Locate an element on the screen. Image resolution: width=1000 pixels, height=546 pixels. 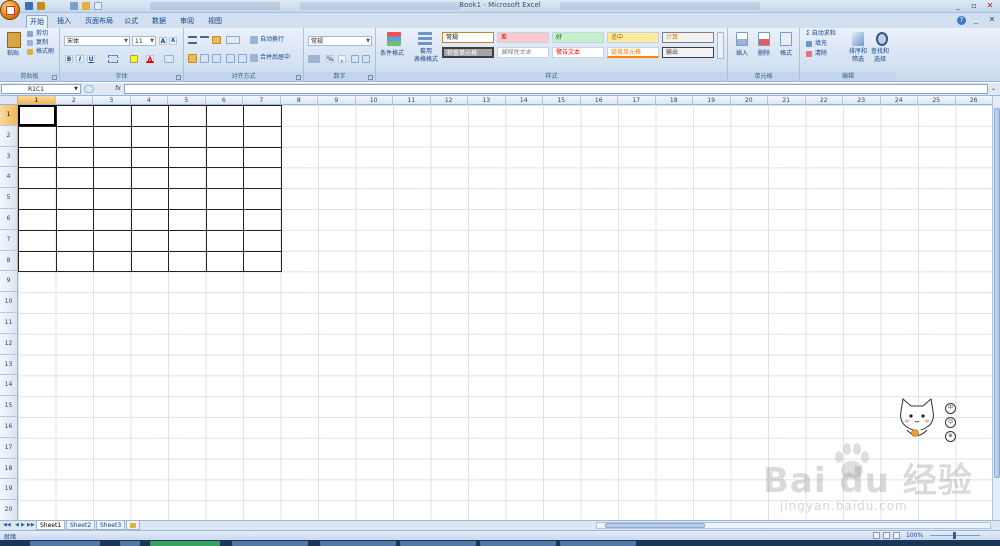
style-warning: 警告文本 is located at coordinates (578, 52).